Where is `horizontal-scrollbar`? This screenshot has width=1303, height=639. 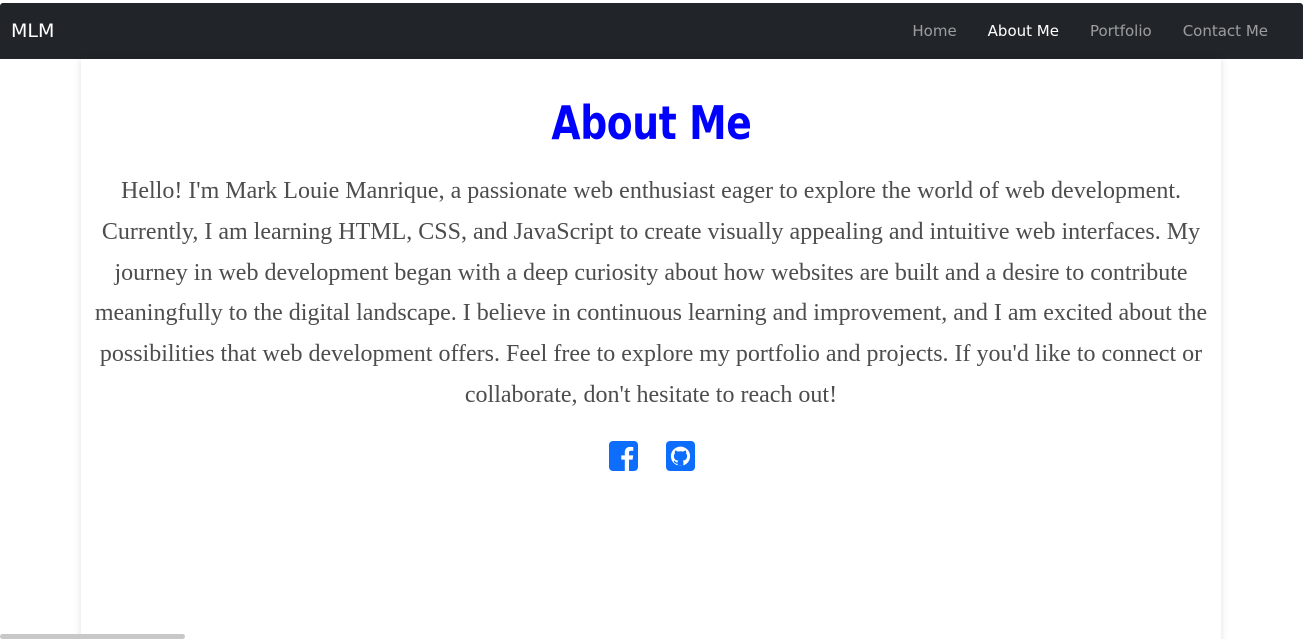 horizontal-scrollbar is located at coordinates (92, 636).